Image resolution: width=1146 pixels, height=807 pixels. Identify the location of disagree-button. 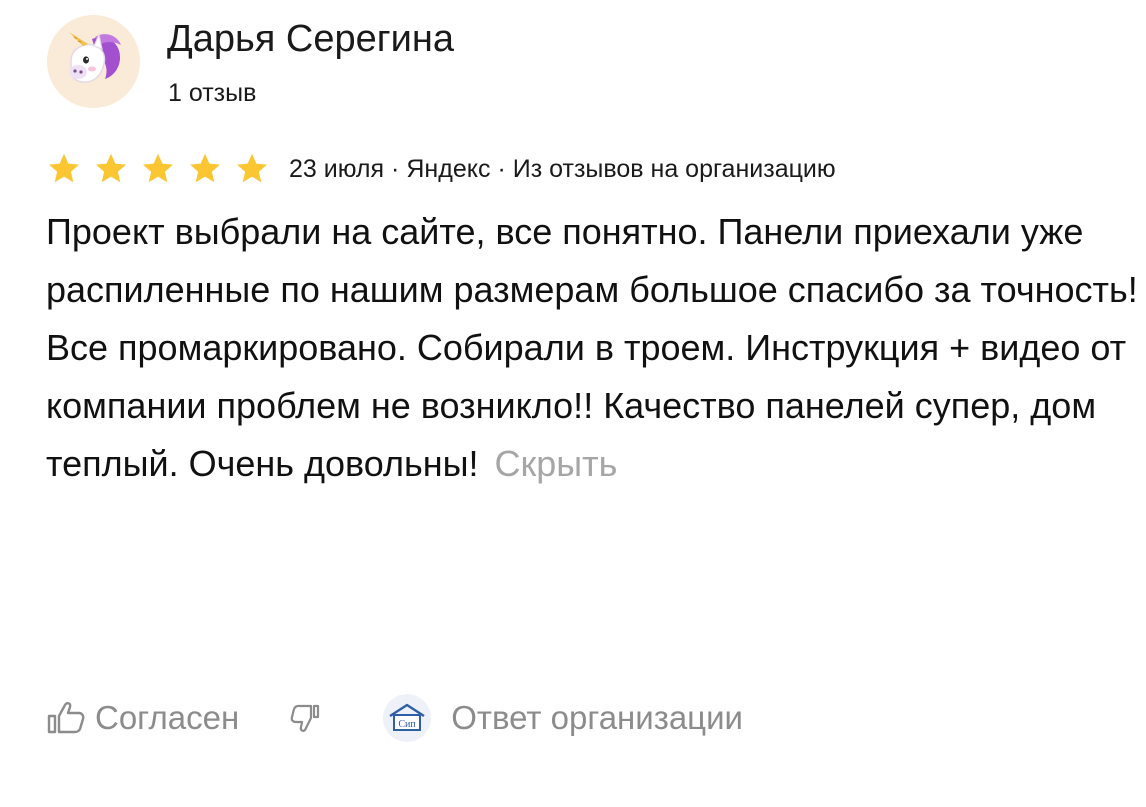
(305, 718).